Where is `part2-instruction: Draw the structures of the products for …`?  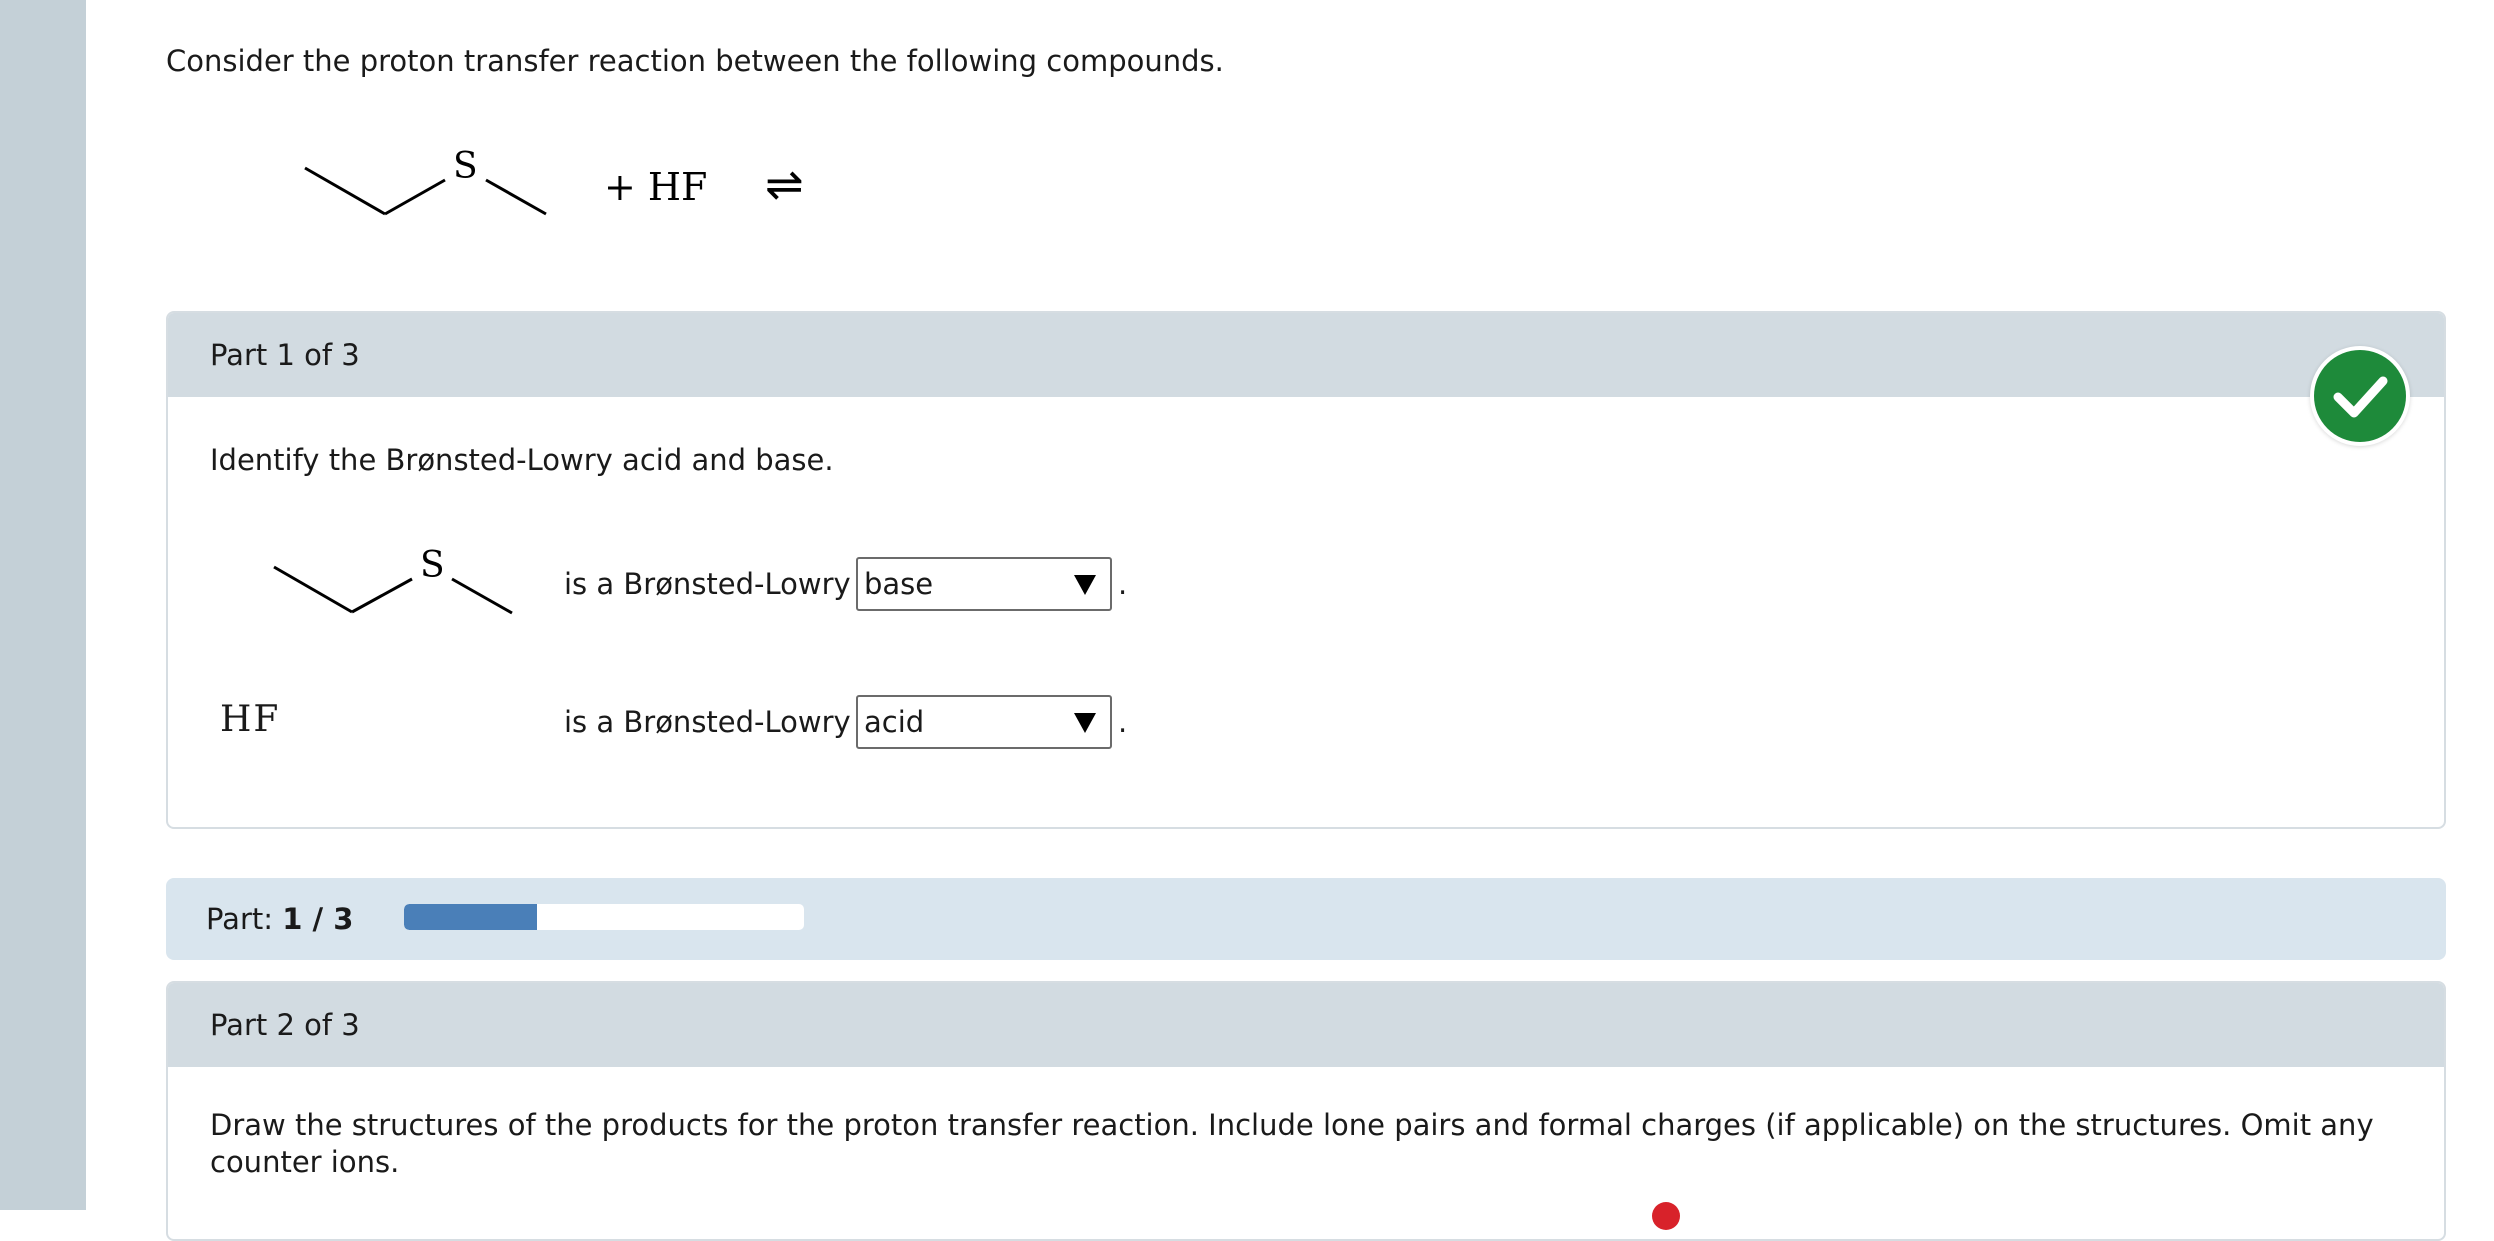 part2-instruction: Draw the structures of the products for … is located at coordinates (1292, 1143).